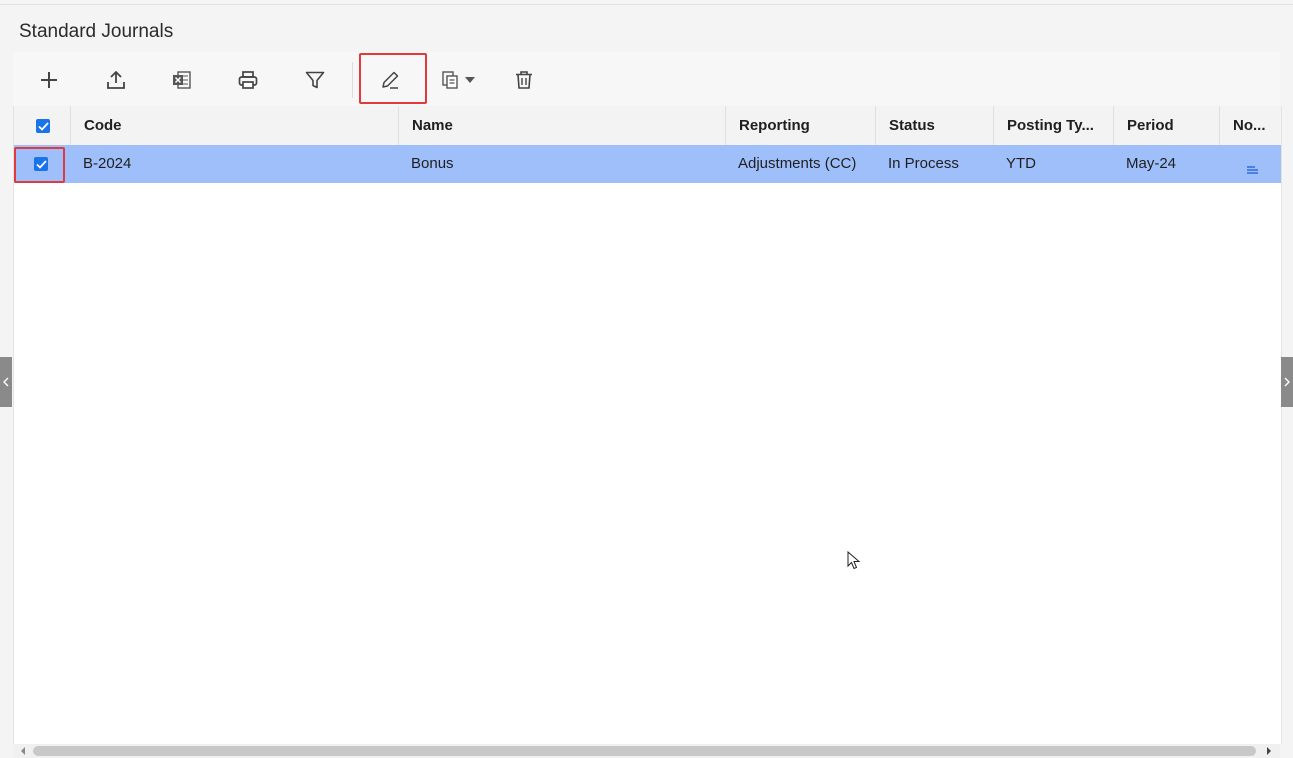 This screenshot has height=758, width=1293. Describe the element at coordinates (96, 31) in the screenshot. I see `page-title: Standard Journals` at that location.